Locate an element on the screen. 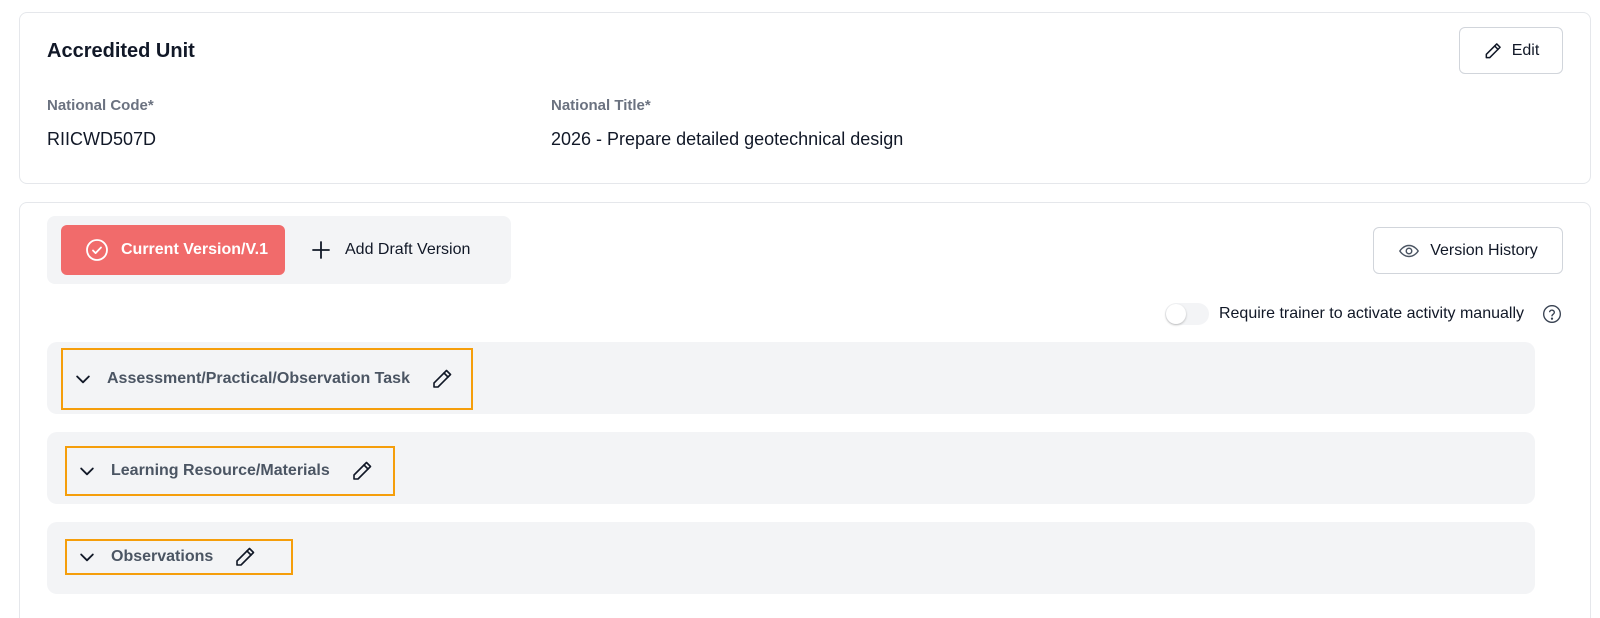  national-title-label: National Title* is located at coordinates (601, 105).